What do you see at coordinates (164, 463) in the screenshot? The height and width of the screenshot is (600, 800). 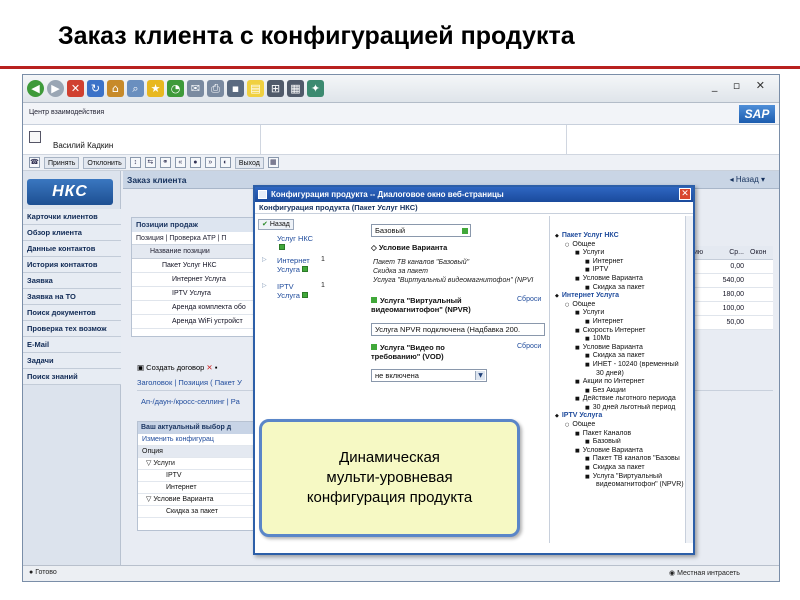 I see `tree-row: Услуги` at bounding box center [164, 463].